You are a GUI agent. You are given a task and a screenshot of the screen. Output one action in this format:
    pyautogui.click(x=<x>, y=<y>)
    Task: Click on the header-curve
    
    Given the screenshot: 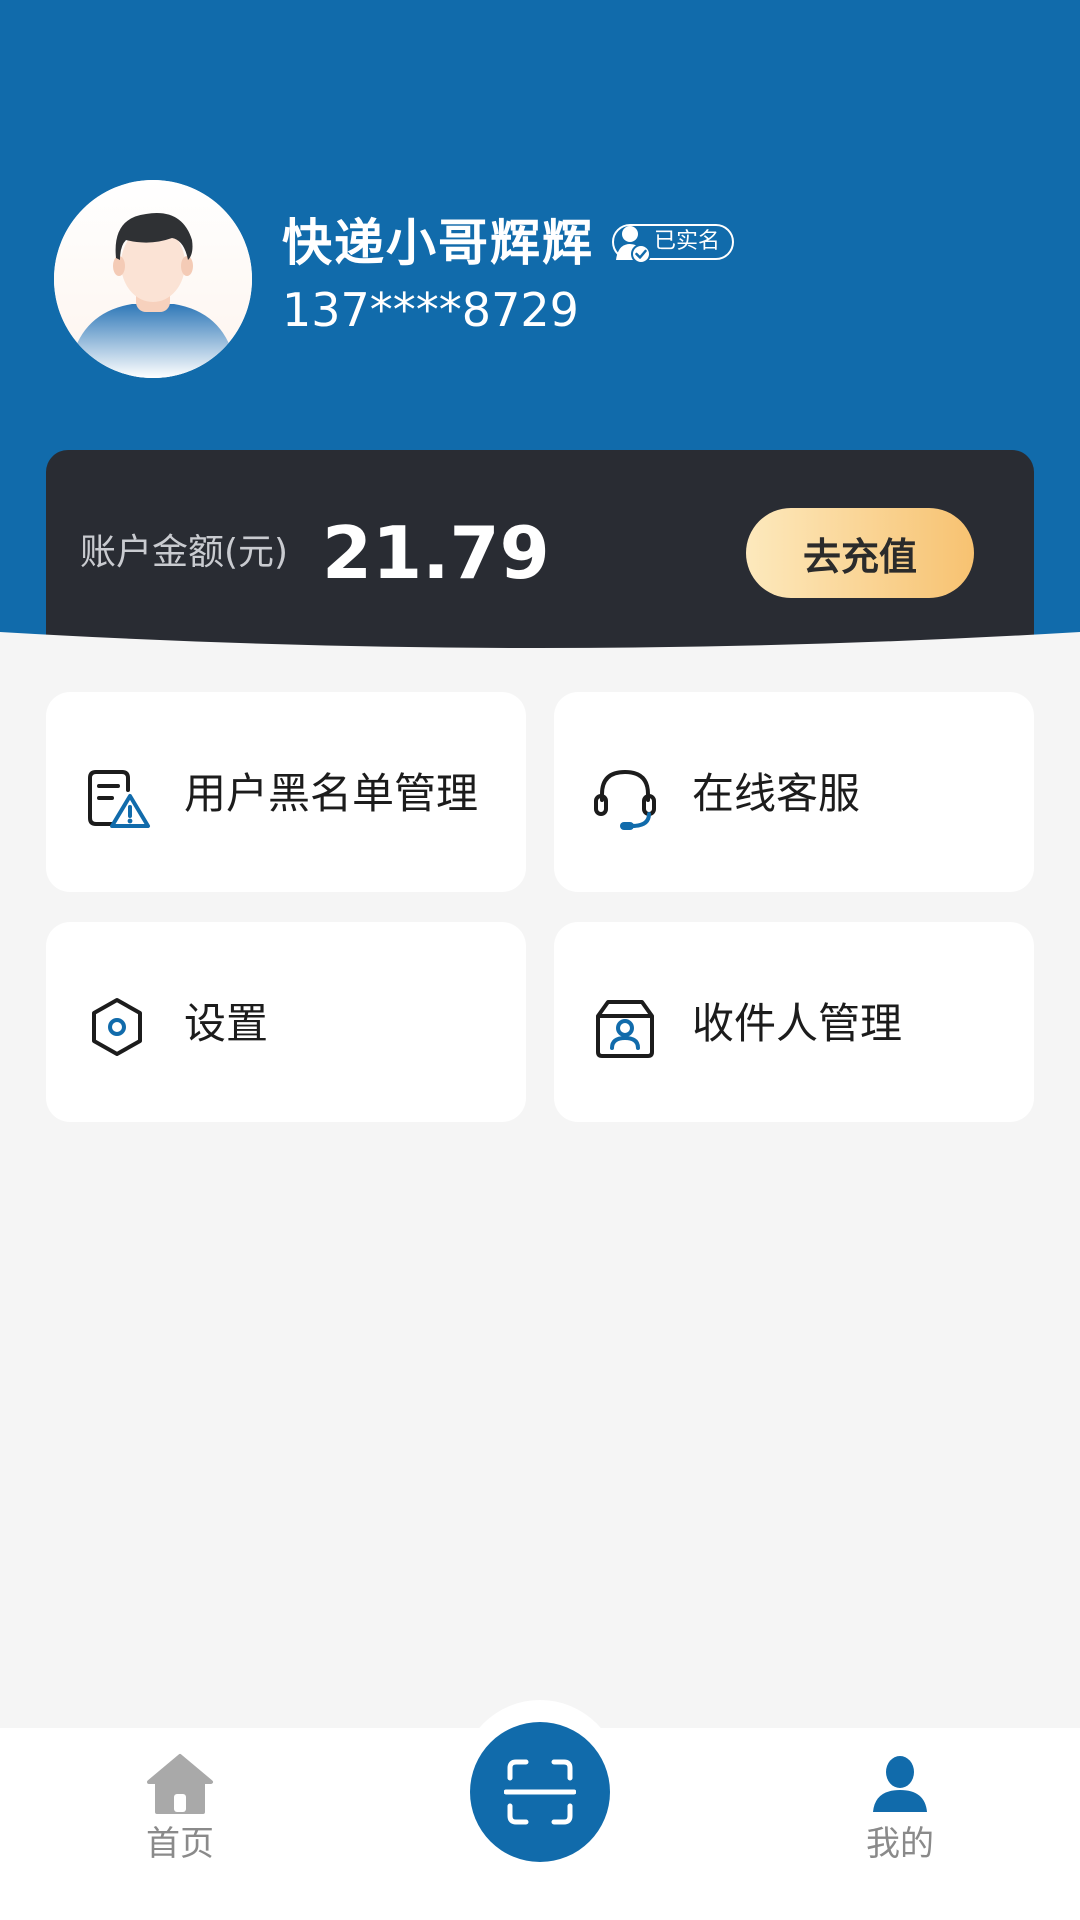 What is the action you would take?
    pyautogui.click(x=540, y=656)
    